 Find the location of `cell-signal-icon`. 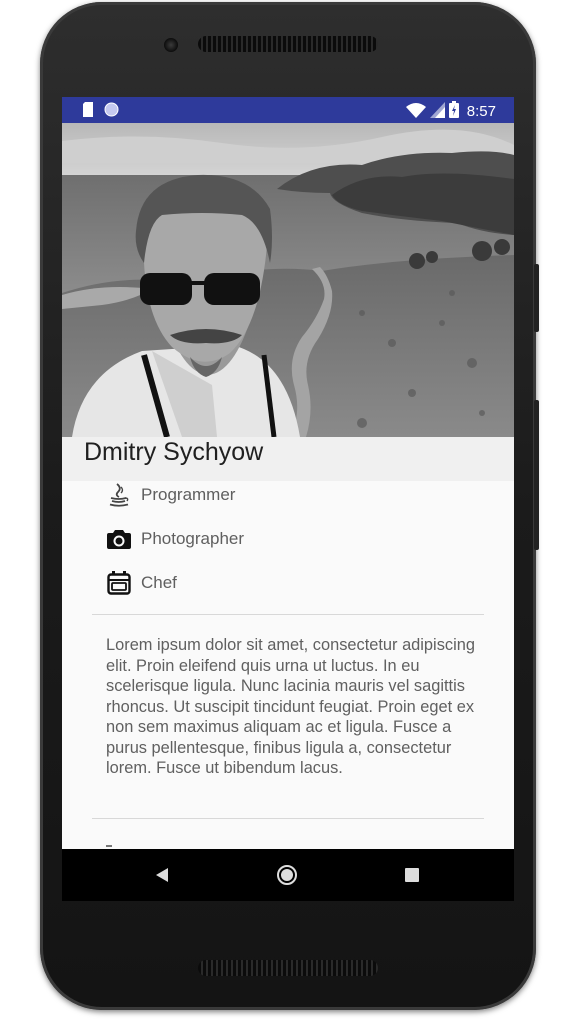

cell-signal-icon is located at coordinates (437, 111).